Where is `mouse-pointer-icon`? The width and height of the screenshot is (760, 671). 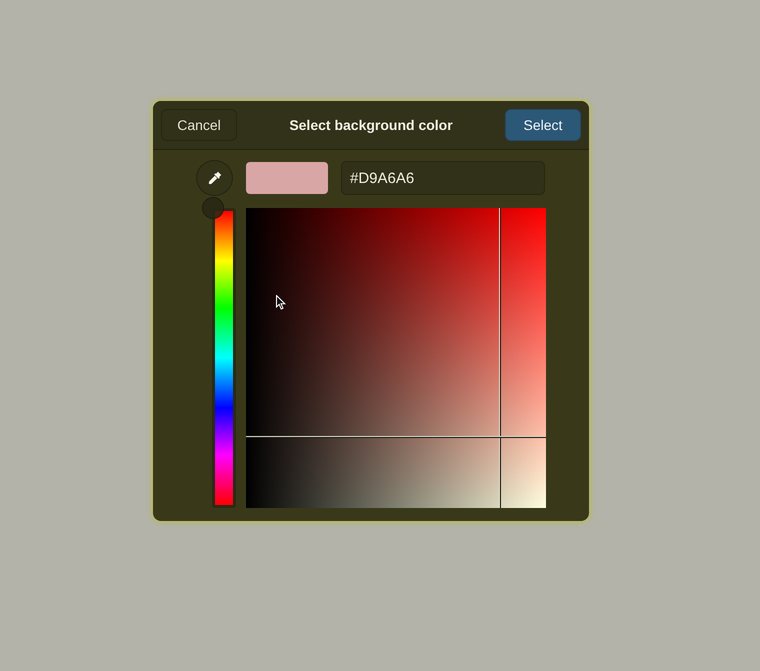
mouse-pointer-icon is located at coordinates (281, 302).